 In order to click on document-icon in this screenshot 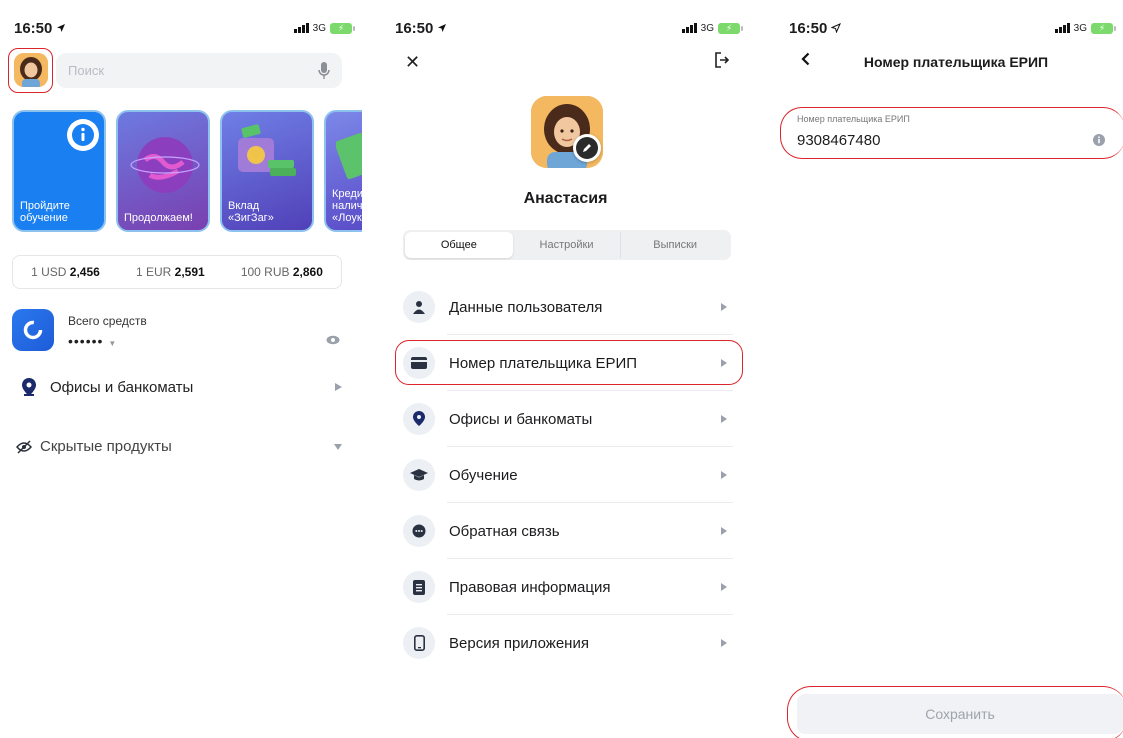, I will do `click(419, 587)`.